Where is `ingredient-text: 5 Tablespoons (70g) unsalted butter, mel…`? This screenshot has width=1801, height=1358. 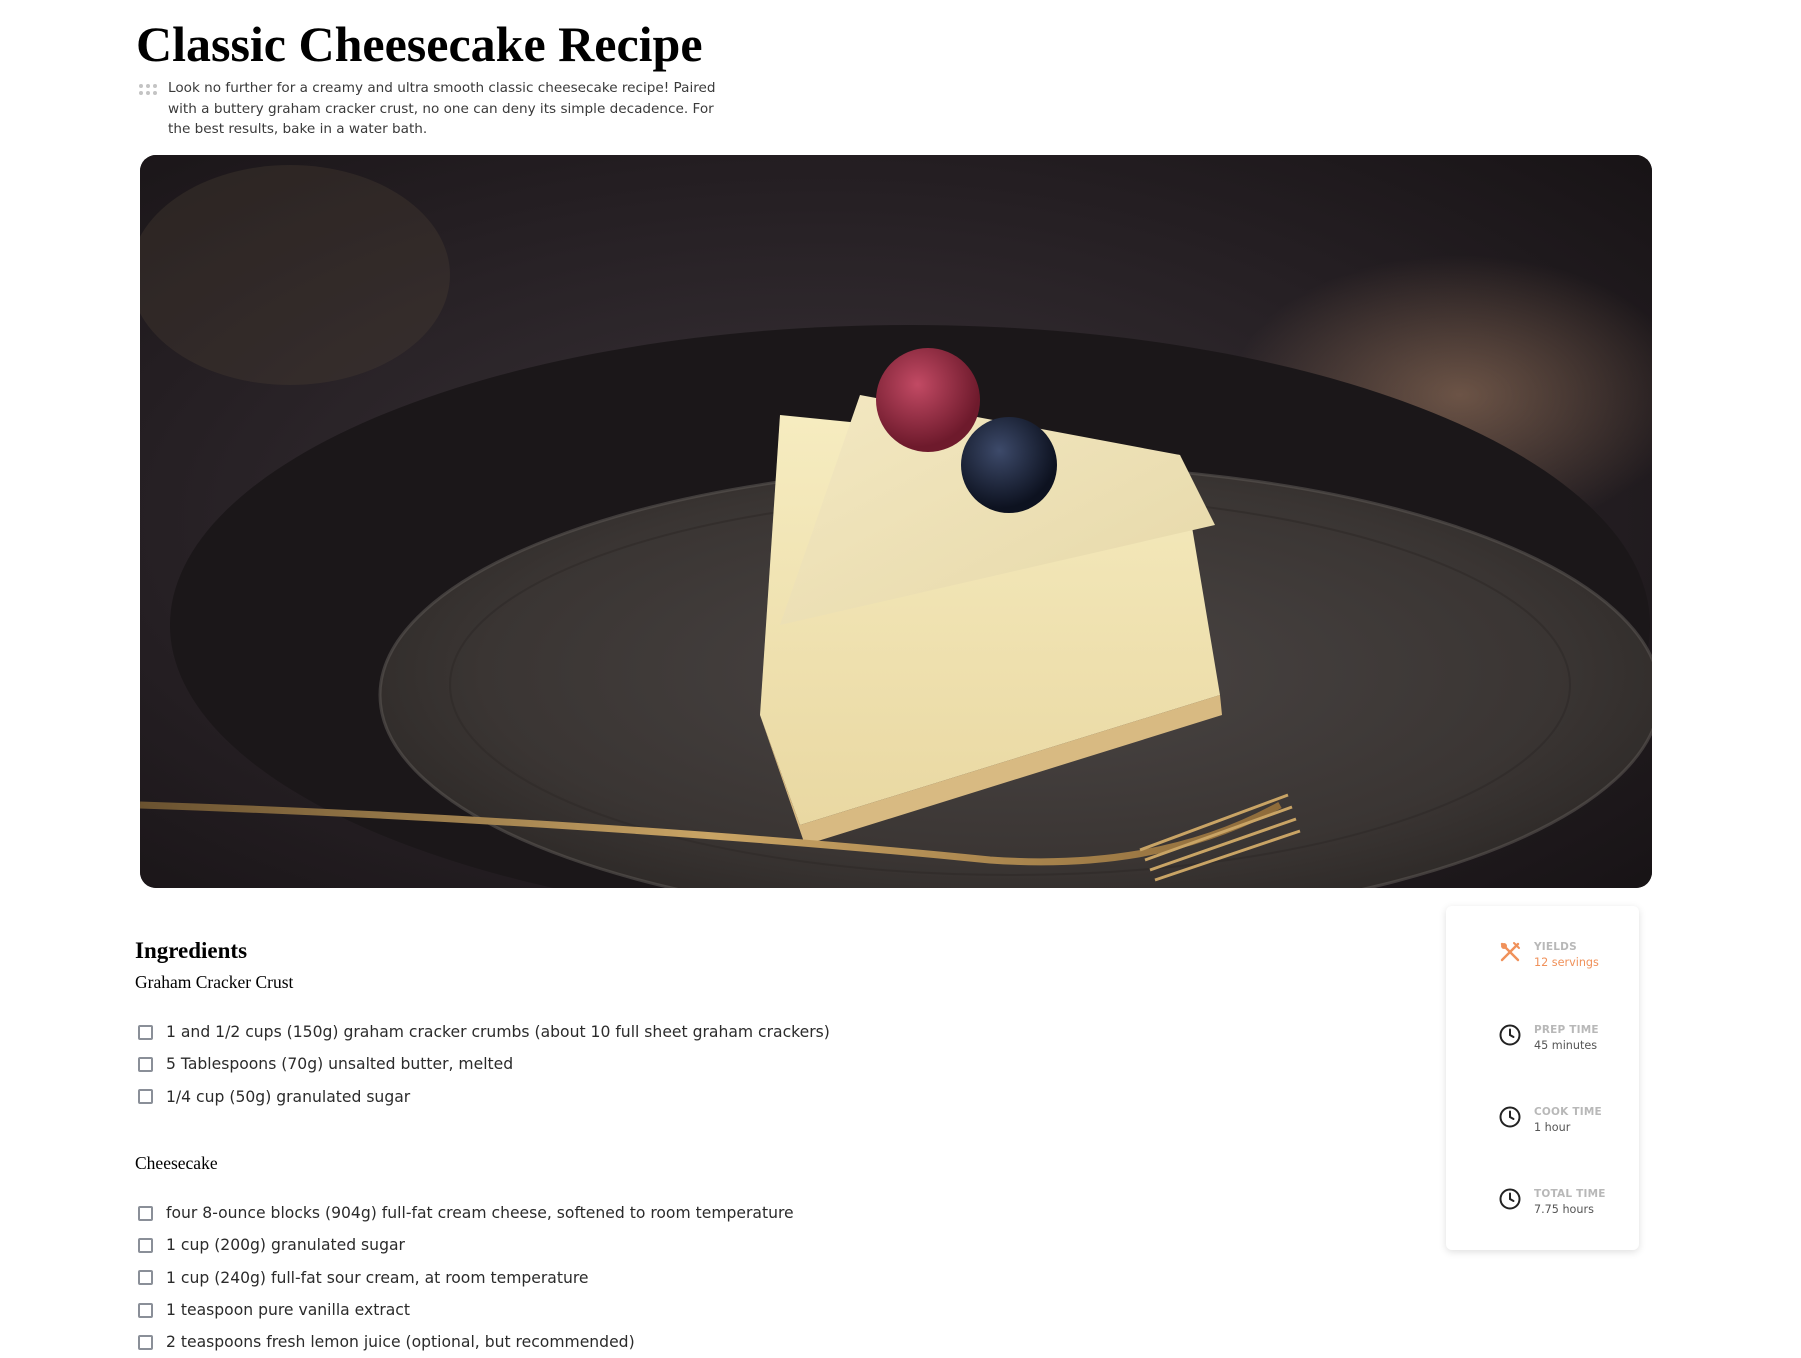 ingredient-text: 5 Tablespoons (70g) unsalted butter, mel… is located at coordinates (340, 1064).